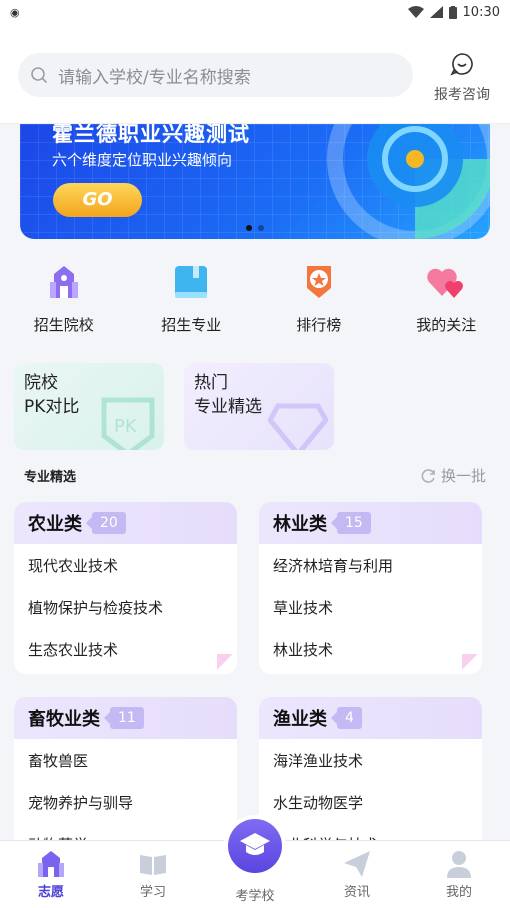 This screenshot has width=510, height=908. Describe the element at coordinates (428, 475) in the screenshot. I see `refresh-icon` at that location.